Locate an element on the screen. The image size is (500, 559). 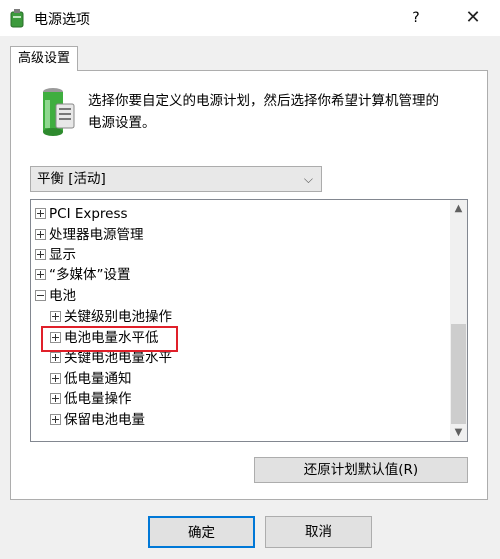
annotation-highlight-box is located at coordinates (109, 339).